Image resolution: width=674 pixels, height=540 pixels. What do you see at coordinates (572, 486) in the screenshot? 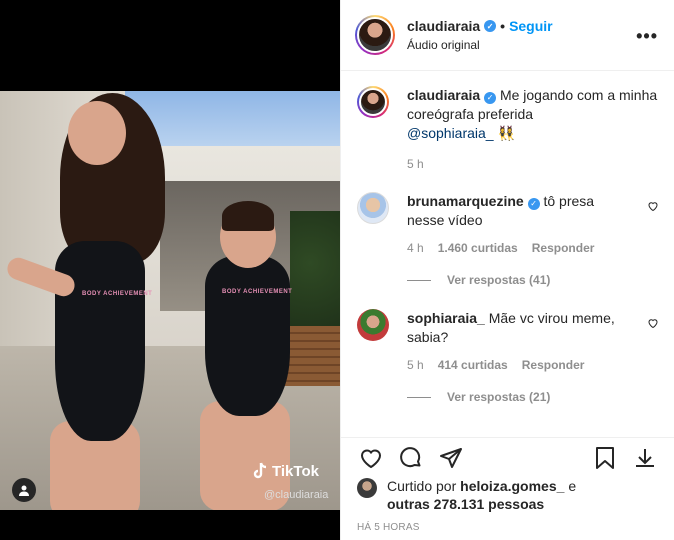
I see `likes-and: e` at bounding box center [572, 486].